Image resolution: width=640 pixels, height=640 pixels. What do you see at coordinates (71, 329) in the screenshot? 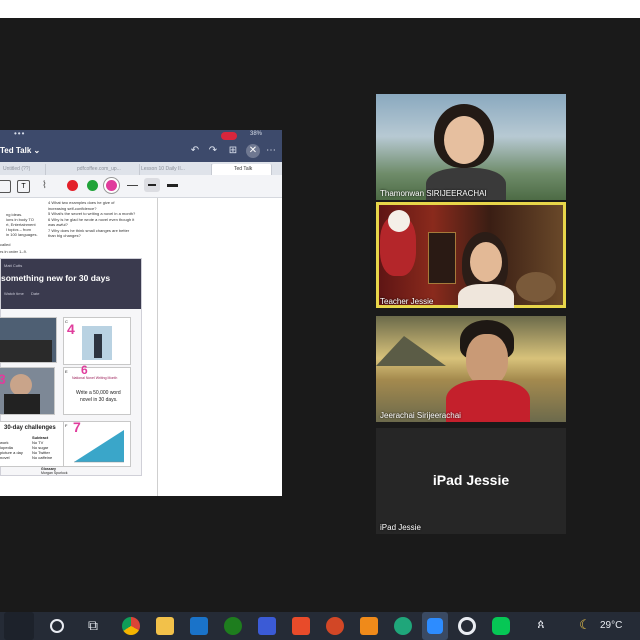
I see `pink-annotation-4: 4` at bounding box center [71, 329].